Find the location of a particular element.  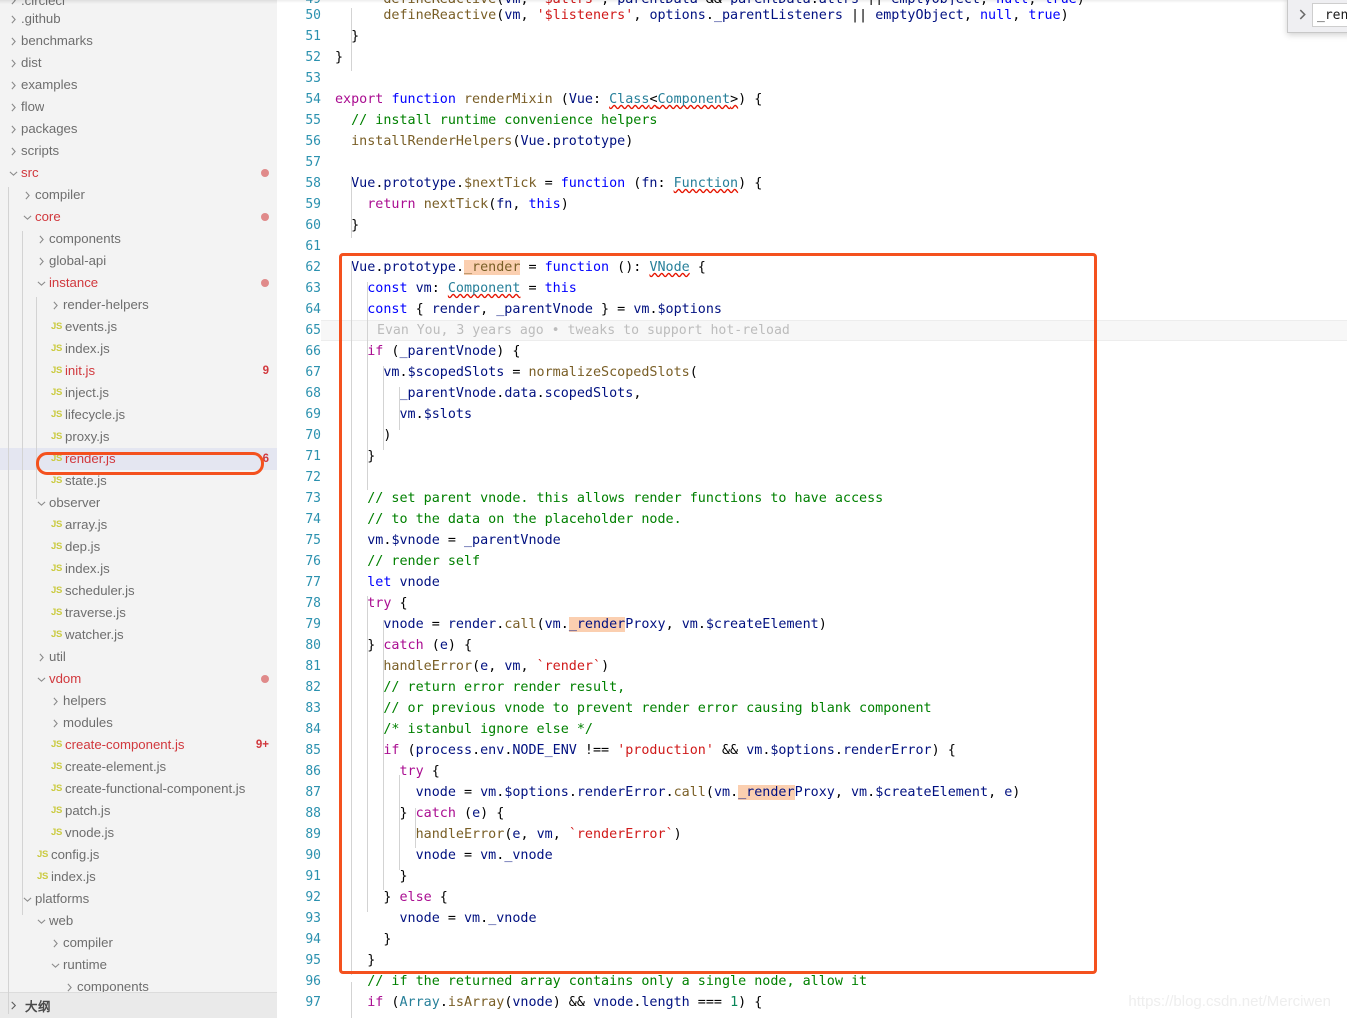

tree-folder-scripts: scripts is located at coordinates (138, 151).